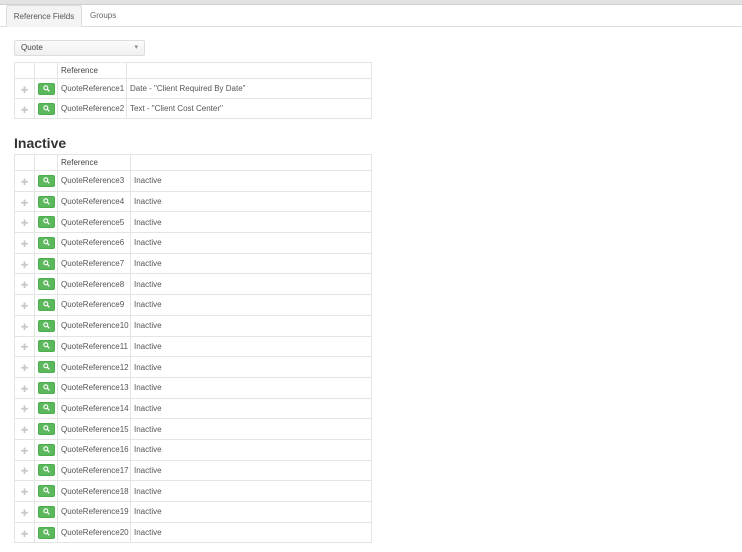 The width and height of the screenshot is (742, 552). Describe the element at coordinates (193, 491) in the screenshot. I see `table-row: ✚ QuoteReference18 Inactive` at that location.